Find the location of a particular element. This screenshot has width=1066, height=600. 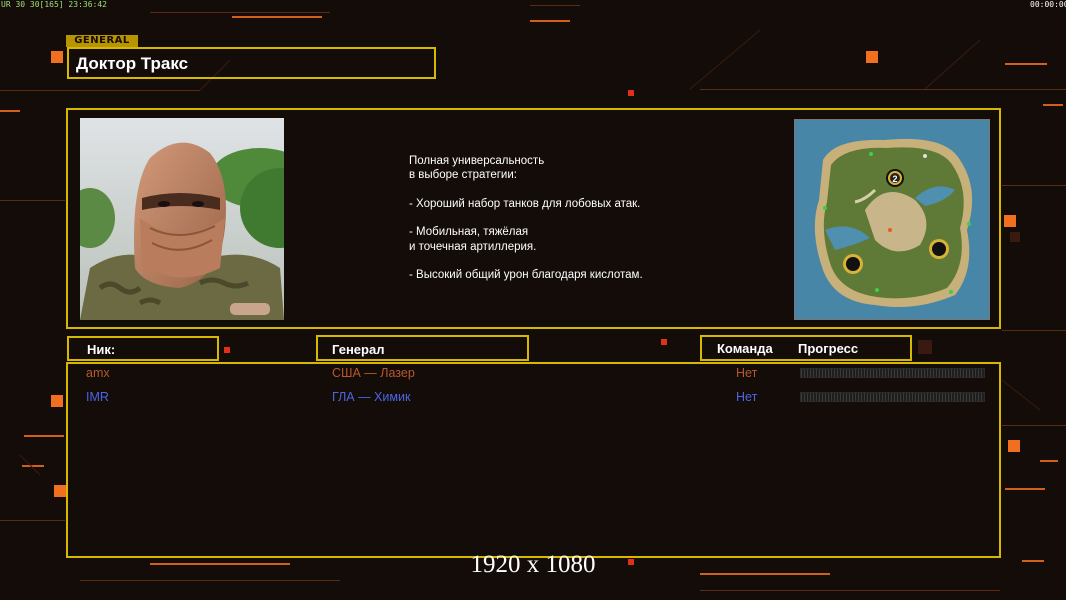

general-portrait is located at coordinates (182, 219).